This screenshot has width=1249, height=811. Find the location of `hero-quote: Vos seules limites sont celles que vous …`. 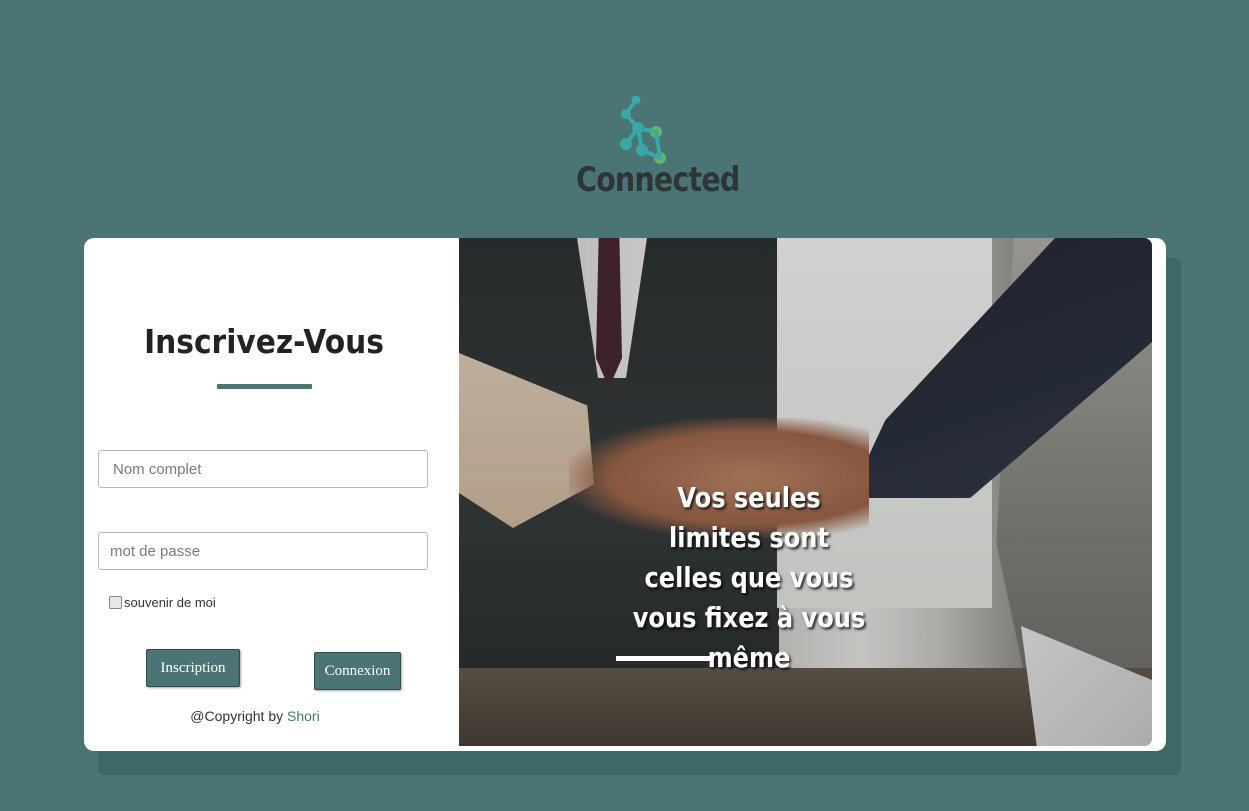

hero-quote: Vos seules limites sont celles que vous … is located at coordinates (749, 577).